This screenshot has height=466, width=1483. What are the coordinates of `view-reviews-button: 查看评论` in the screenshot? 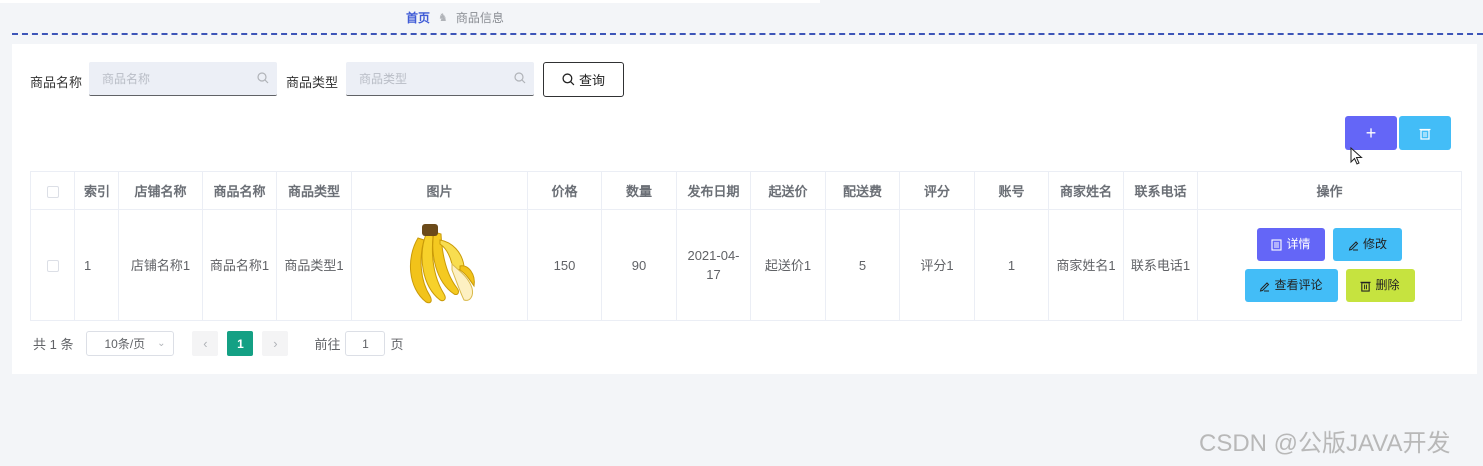 It's located at (1291, 285).